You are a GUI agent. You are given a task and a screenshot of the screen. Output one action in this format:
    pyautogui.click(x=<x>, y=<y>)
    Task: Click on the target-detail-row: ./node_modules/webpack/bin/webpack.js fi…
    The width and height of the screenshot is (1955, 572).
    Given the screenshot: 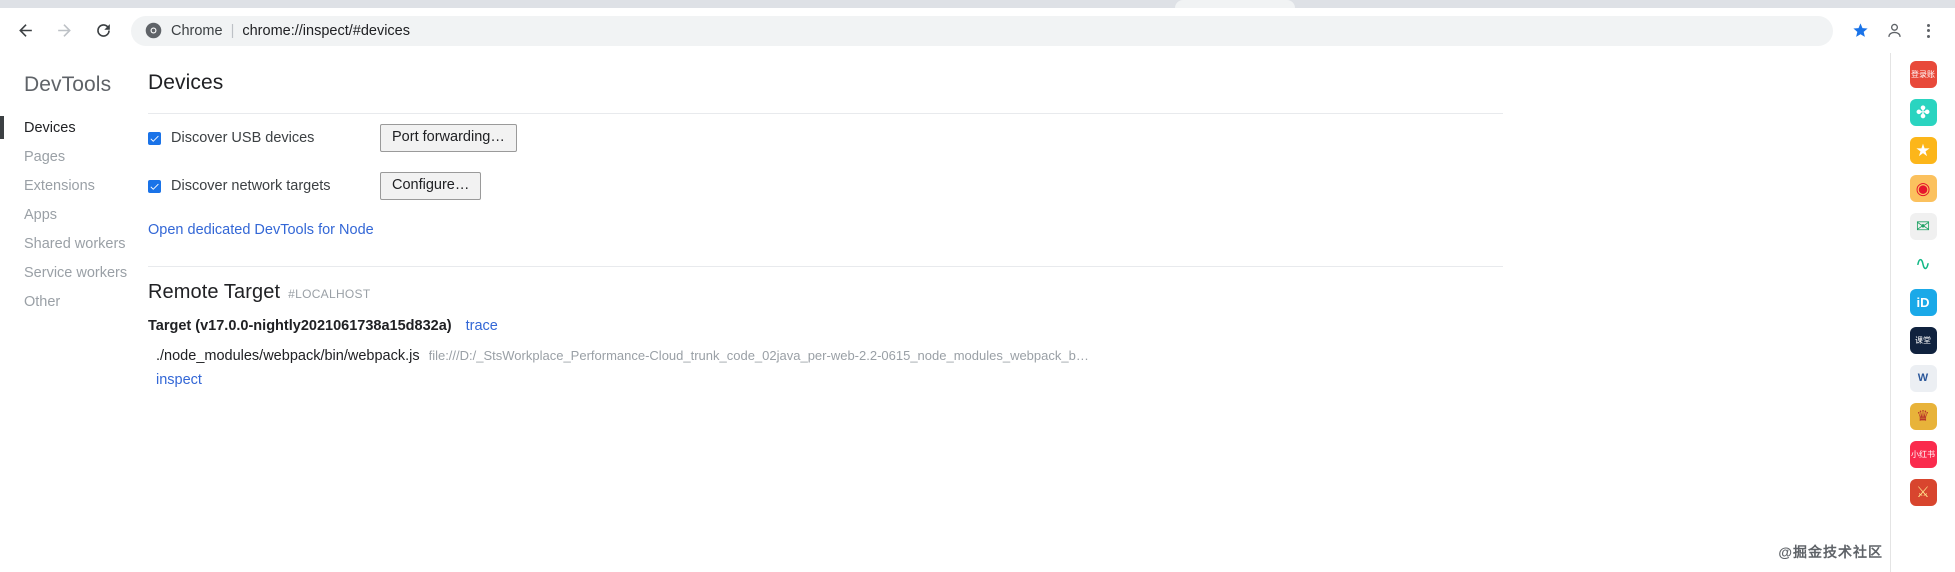 What is the action you would take?
    pyautogui.click(x=825, y=356)
    